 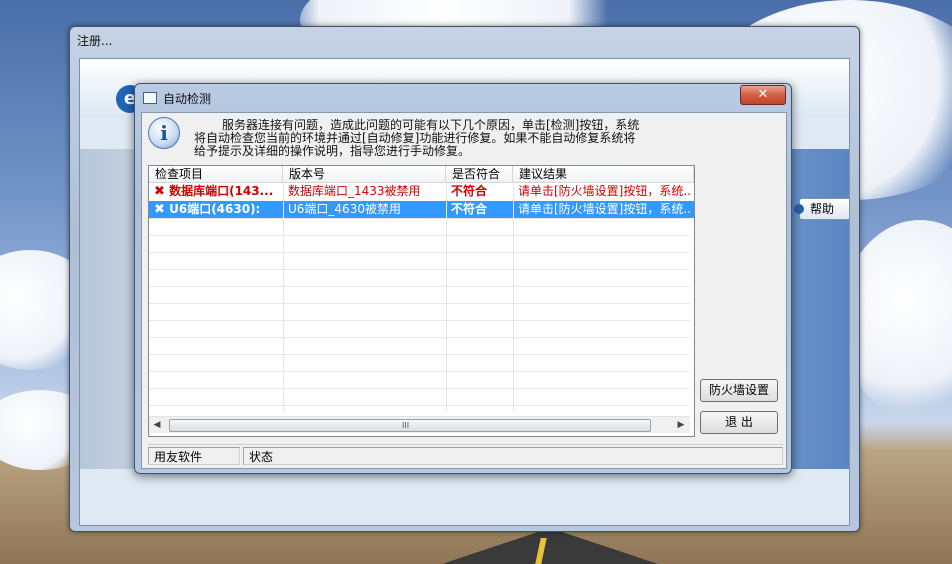 I want to click on help-button-label: 帮助, so click(x=822, y=209).